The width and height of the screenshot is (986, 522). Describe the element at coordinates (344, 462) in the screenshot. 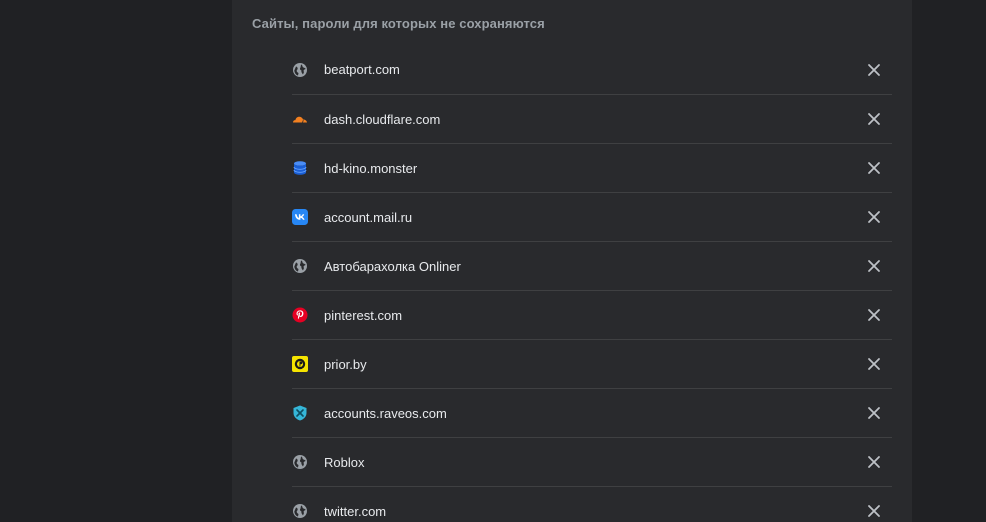

I see `site-label: Roblox` at that location.